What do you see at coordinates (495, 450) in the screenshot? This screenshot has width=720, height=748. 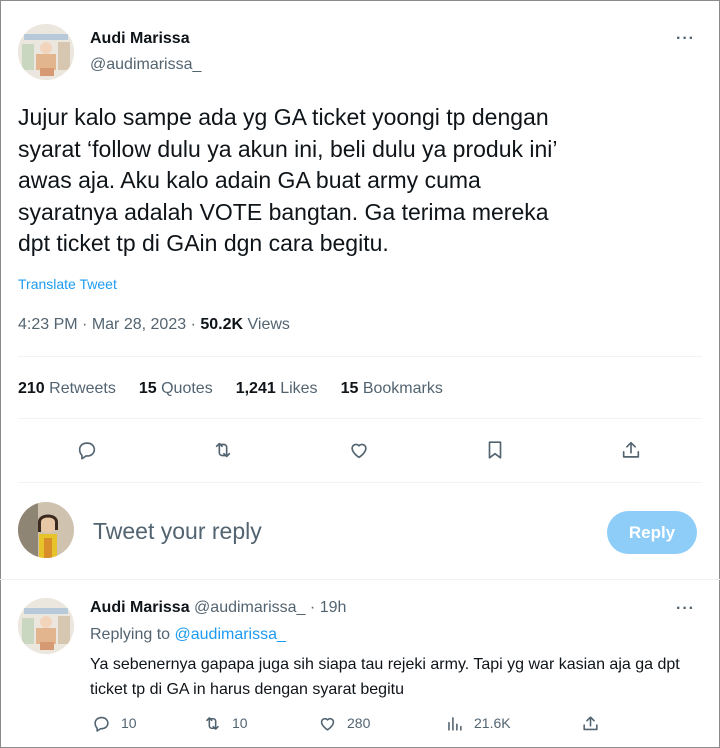 I see `bookmark-icon` at bounding box center [495, 450].